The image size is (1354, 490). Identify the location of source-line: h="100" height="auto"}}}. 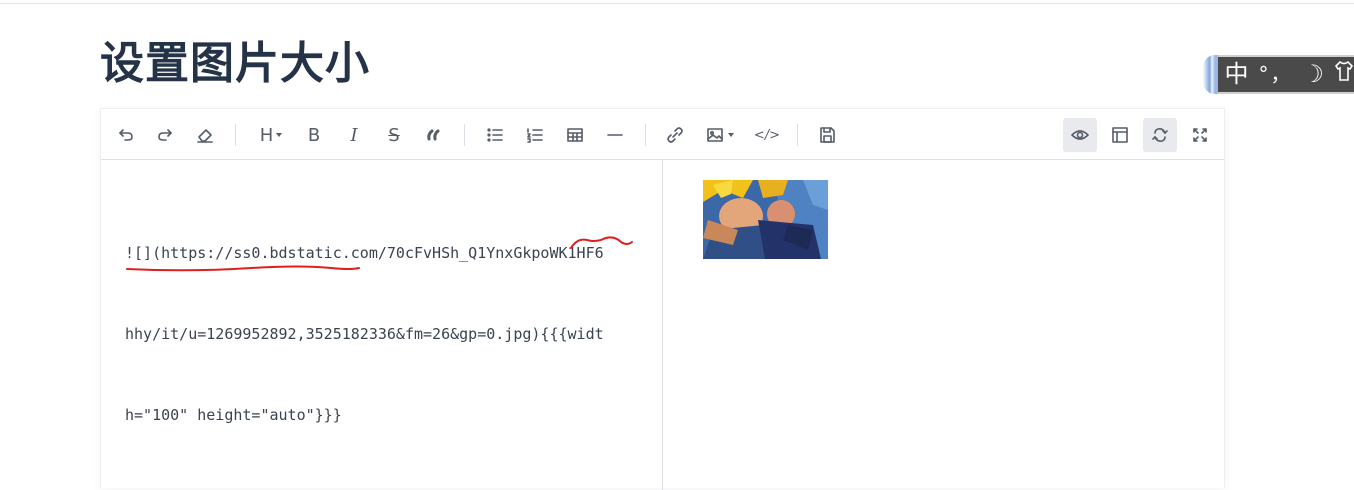
(233, 415).